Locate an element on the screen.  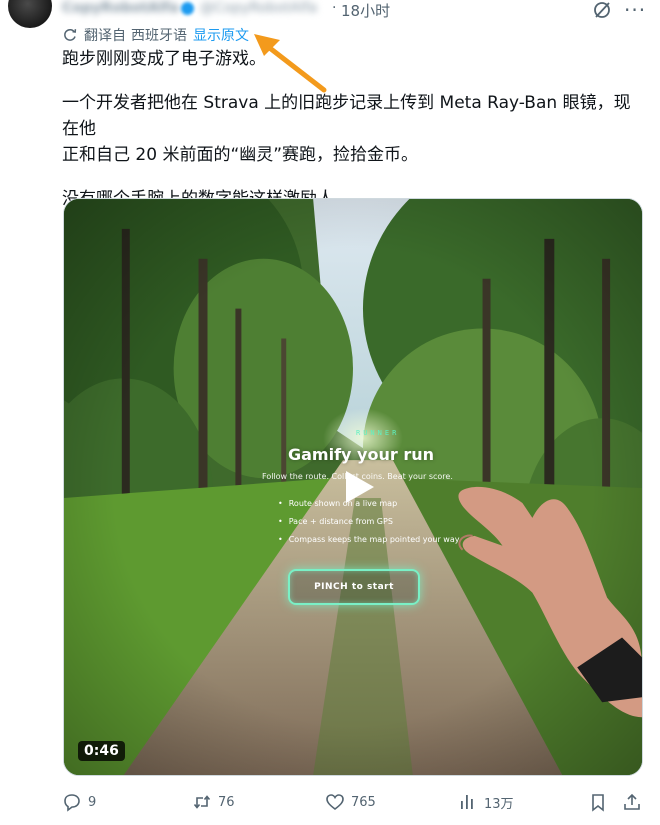
views-count: 13万 is located at coordinates (499, 804).